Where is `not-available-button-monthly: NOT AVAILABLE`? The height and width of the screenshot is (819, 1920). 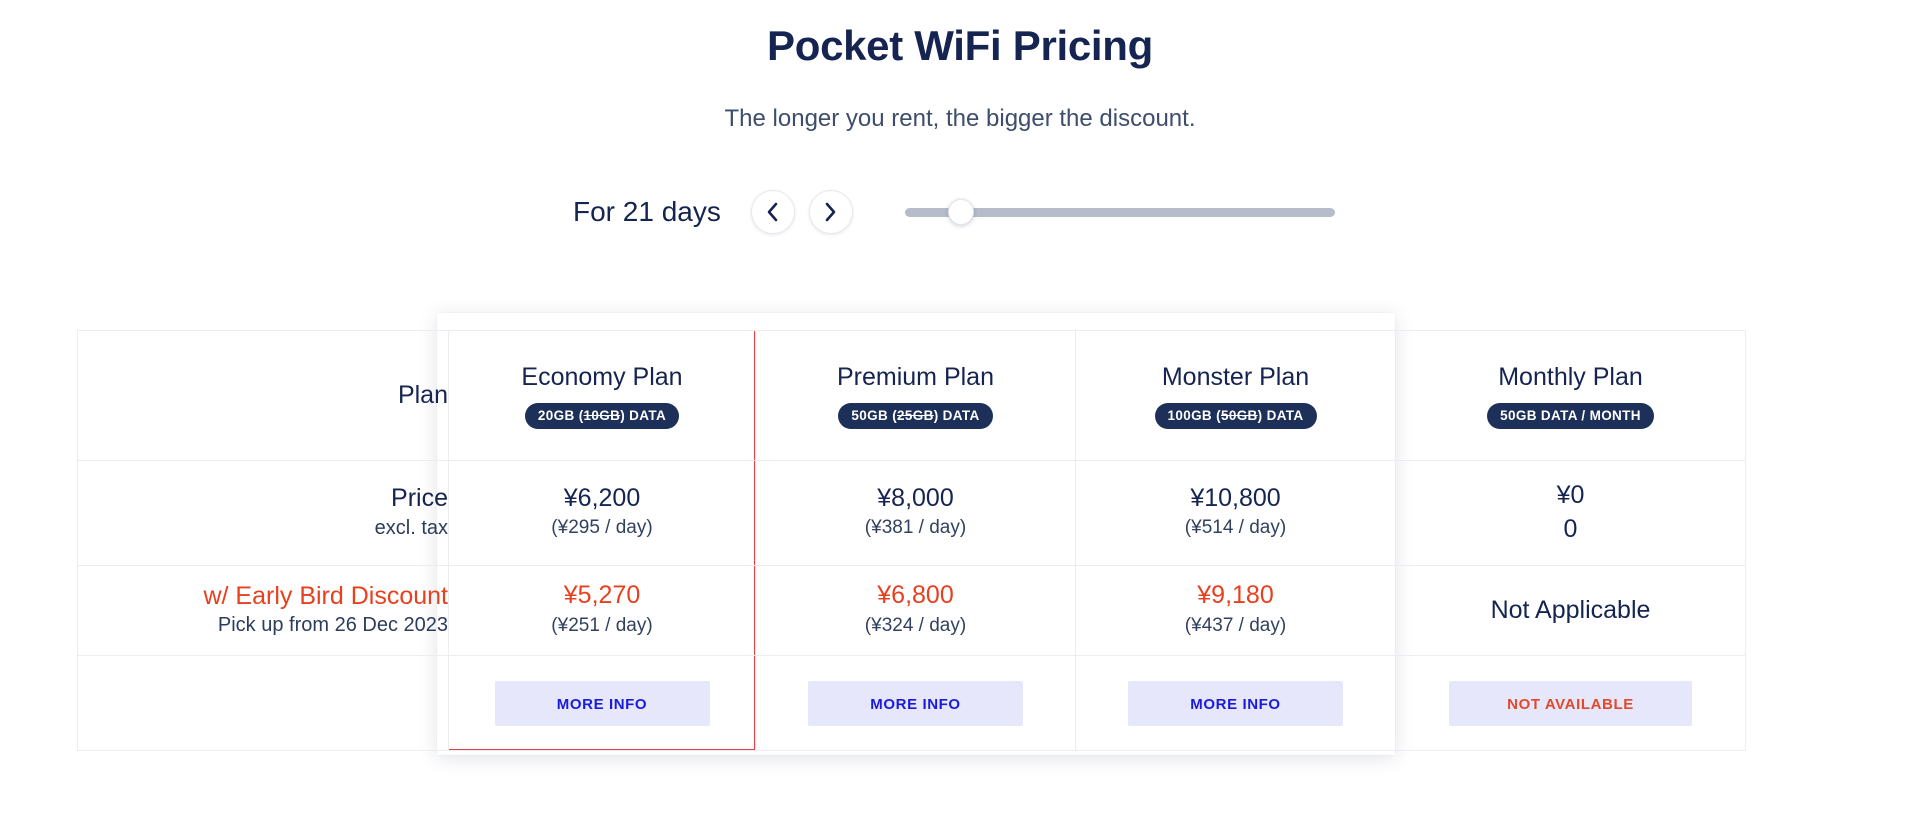 not-available-button-monthly: NOT AVAILABLE is located at coordinates (1570, 703).